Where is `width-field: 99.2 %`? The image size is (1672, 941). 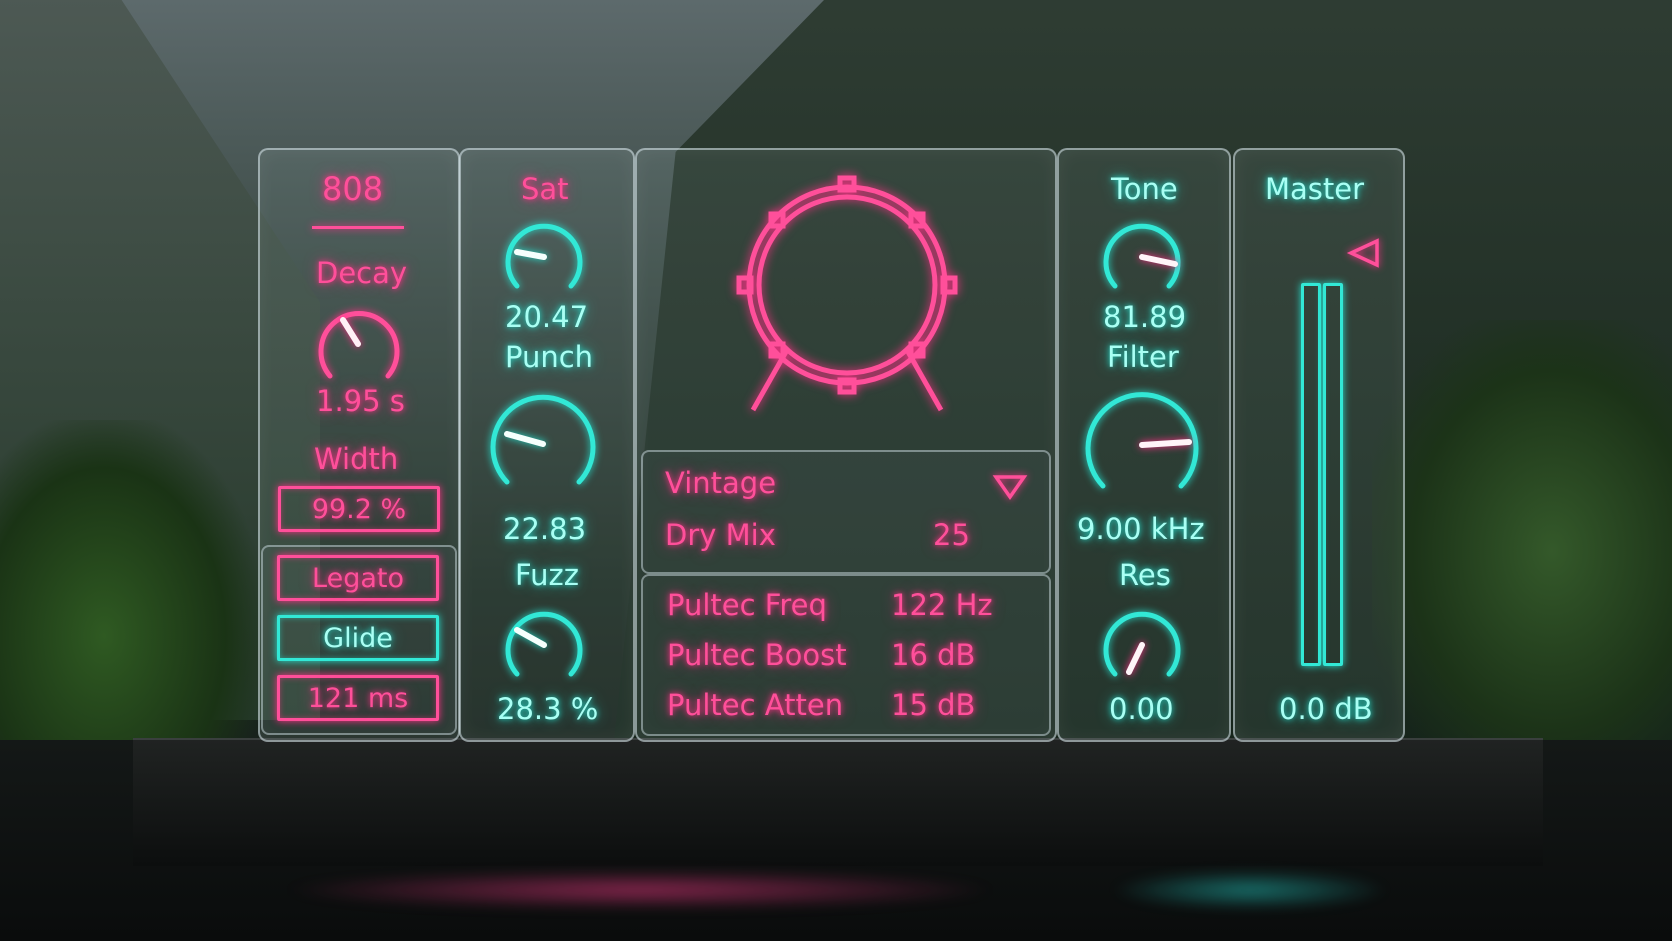 width-field: 99.2 % is located at coordinates (359, 509).